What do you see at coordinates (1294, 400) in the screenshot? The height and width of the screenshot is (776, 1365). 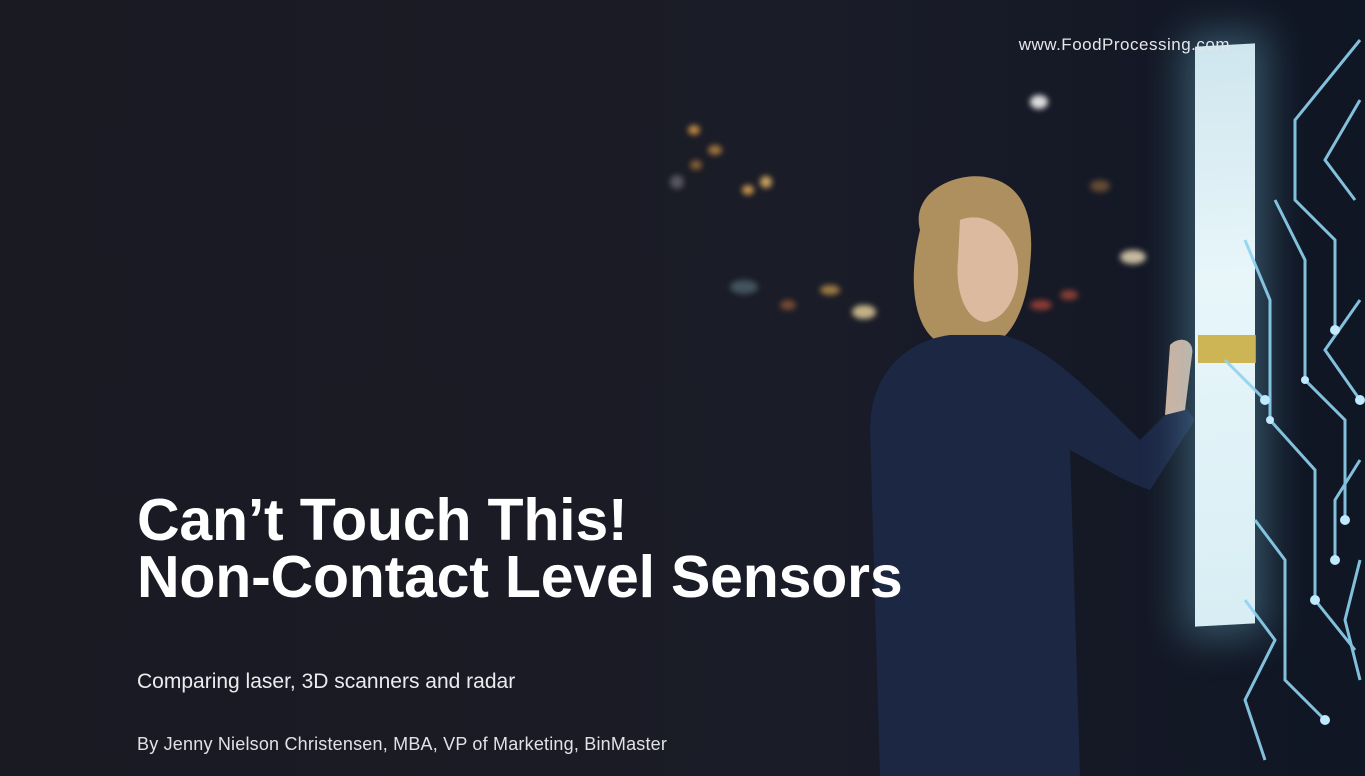 I see `circuit-graphic` at bounding box center [1294, 400].